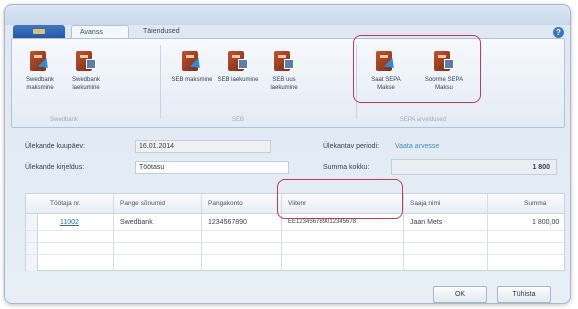  Describe the element at coordinates (164, 32) in the screenshot. I see `tab-taiendused: Täiendused` at that location.